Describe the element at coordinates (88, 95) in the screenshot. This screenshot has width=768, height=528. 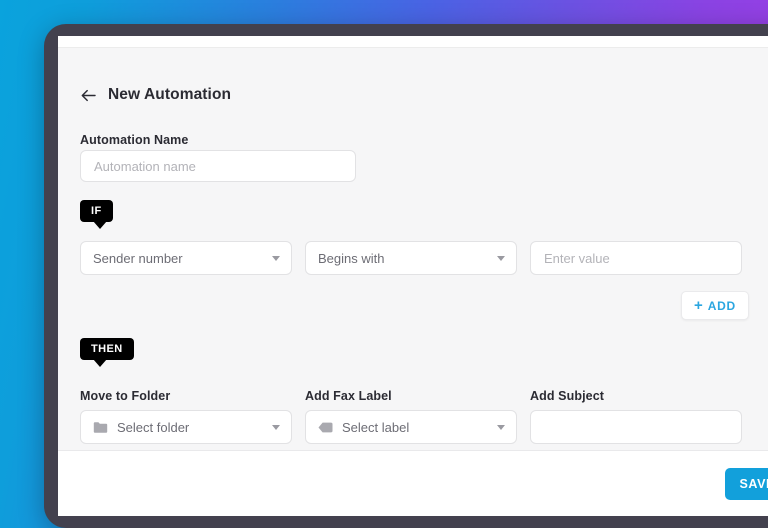
I see `arrow-left-icon` at that location.